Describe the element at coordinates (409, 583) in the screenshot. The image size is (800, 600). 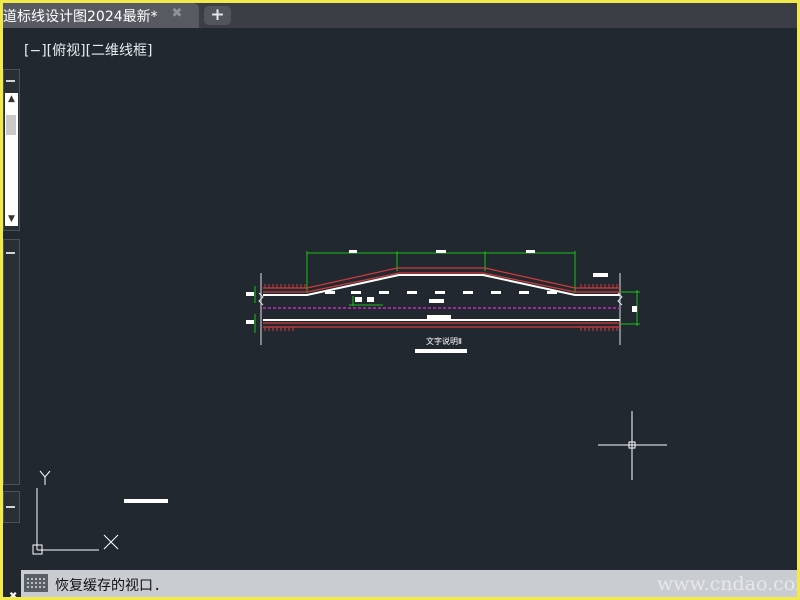
I see `command-line-bar: 恢复缓存的视口. www.cndao.com` at that location.